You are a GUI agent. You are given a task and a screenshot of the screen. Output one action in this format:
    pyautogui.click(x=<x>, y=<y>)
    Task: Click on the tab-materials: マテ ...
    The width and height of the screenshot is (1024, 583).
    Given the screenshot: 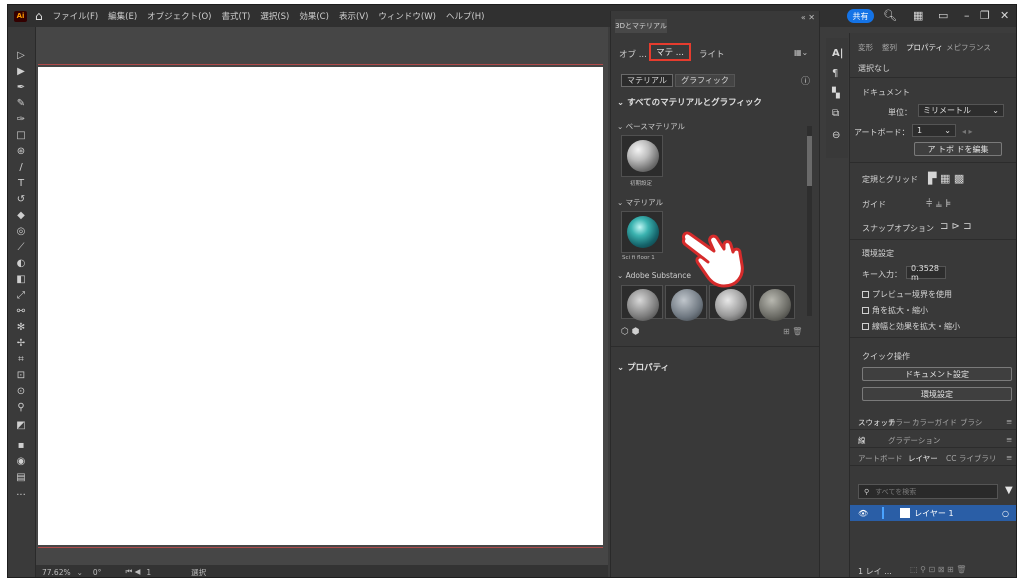 What is the action you would take?
    pyautogui.click(x=670, y=52)
    